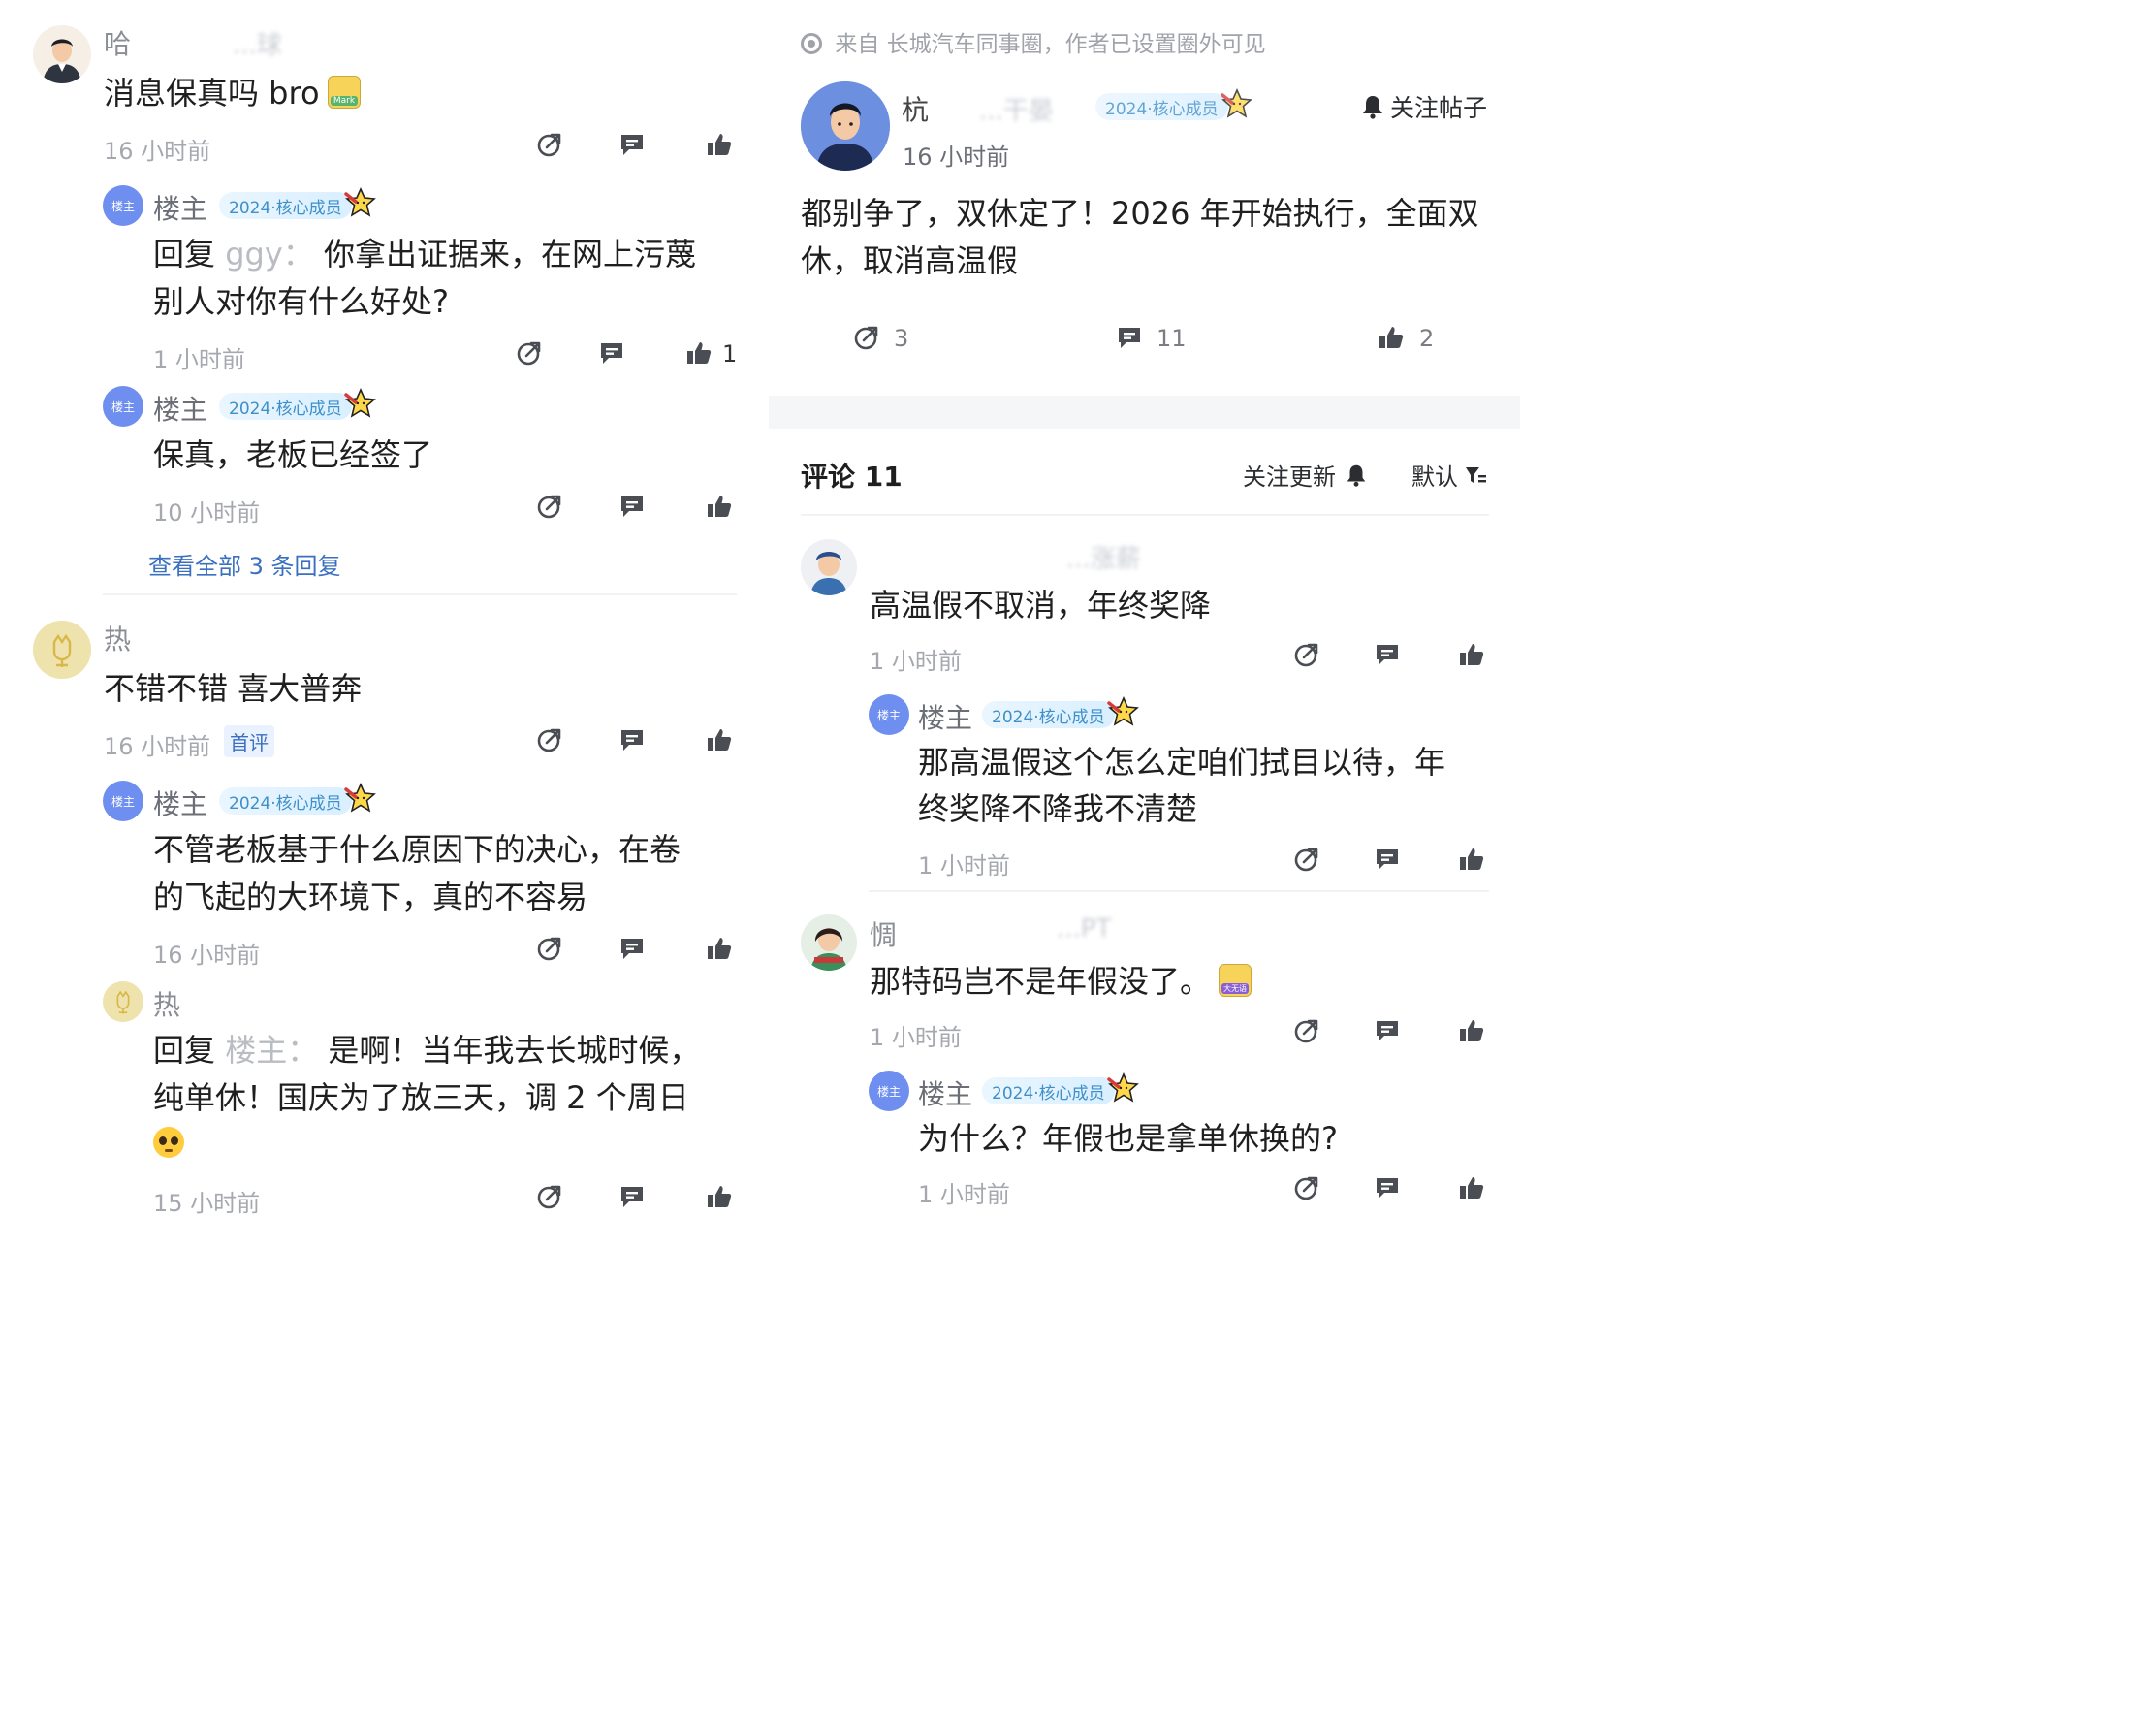 This screenshot has width=2156, height=1728. I want to click on commenter-name-blurred: ...球, so click(257, 45).